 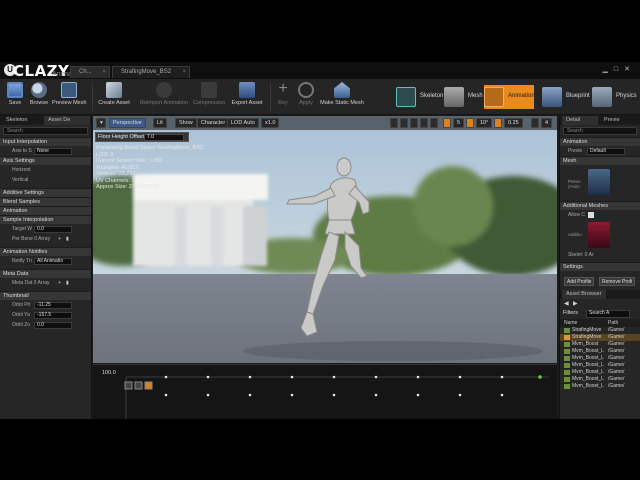 I want to click on section-input-interpolation: Input Interpolation, so click(x=45, y=141).